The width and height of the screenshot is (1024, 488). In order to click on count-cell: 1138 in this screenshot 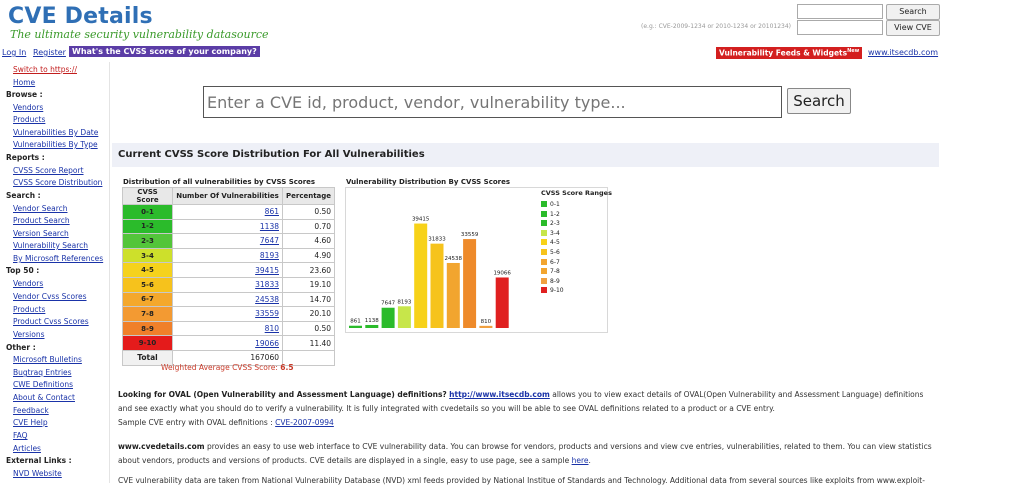, I will do `click(227, 226)`.